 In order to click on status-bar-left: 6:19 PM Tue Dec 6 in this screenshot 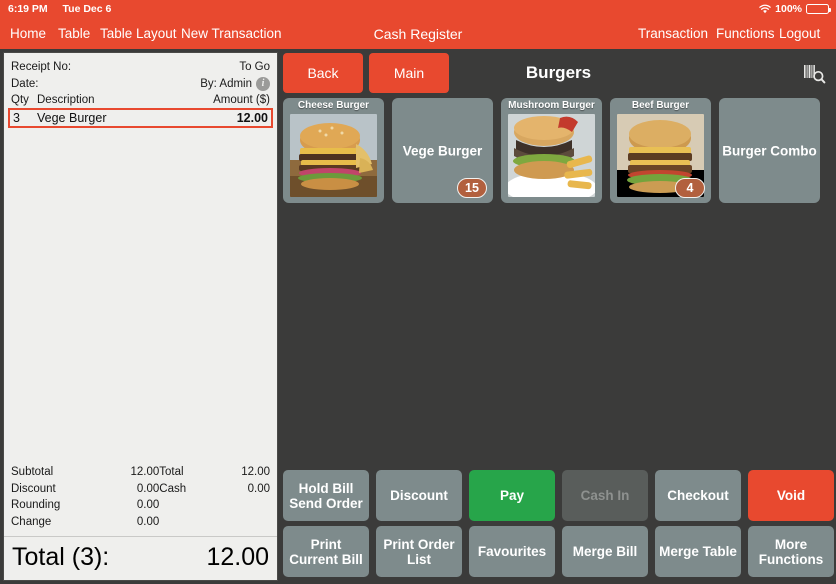, I will do `click(59, 9)`.